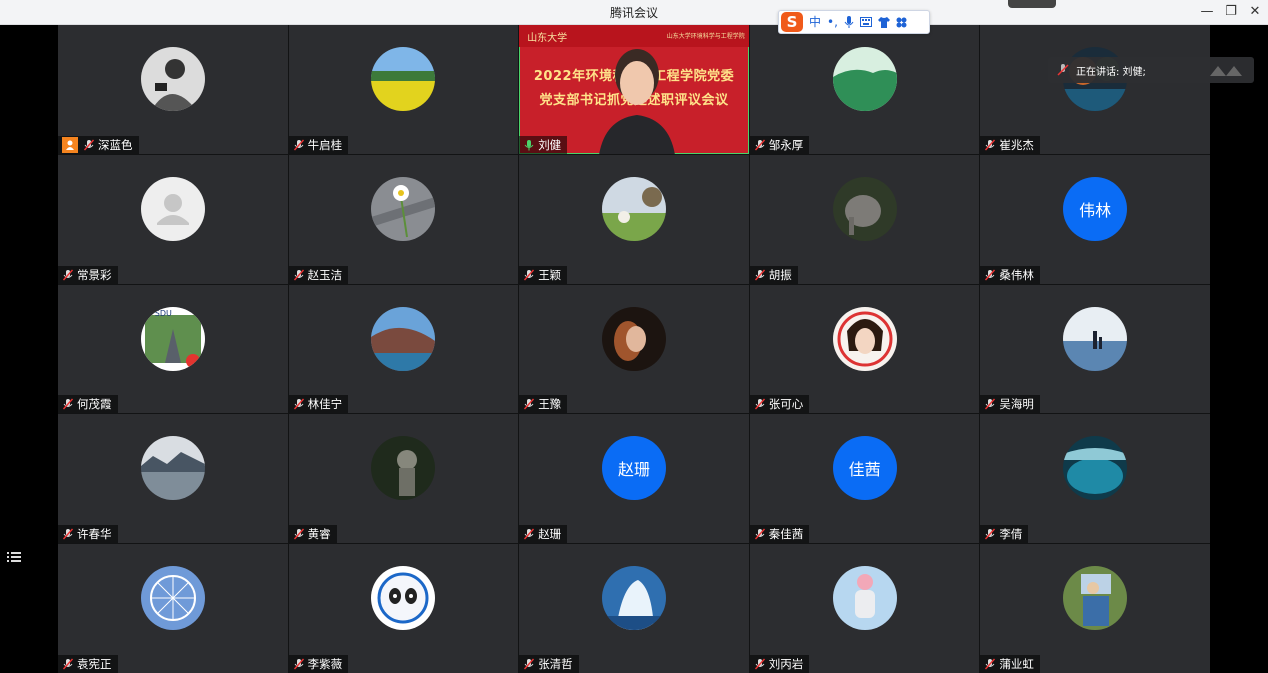 The height and width of the screenshot is (673, 1268). Describe the element at coordinates (550, 144) in the screenshot. I see `participant-name: 刘健` at that location.